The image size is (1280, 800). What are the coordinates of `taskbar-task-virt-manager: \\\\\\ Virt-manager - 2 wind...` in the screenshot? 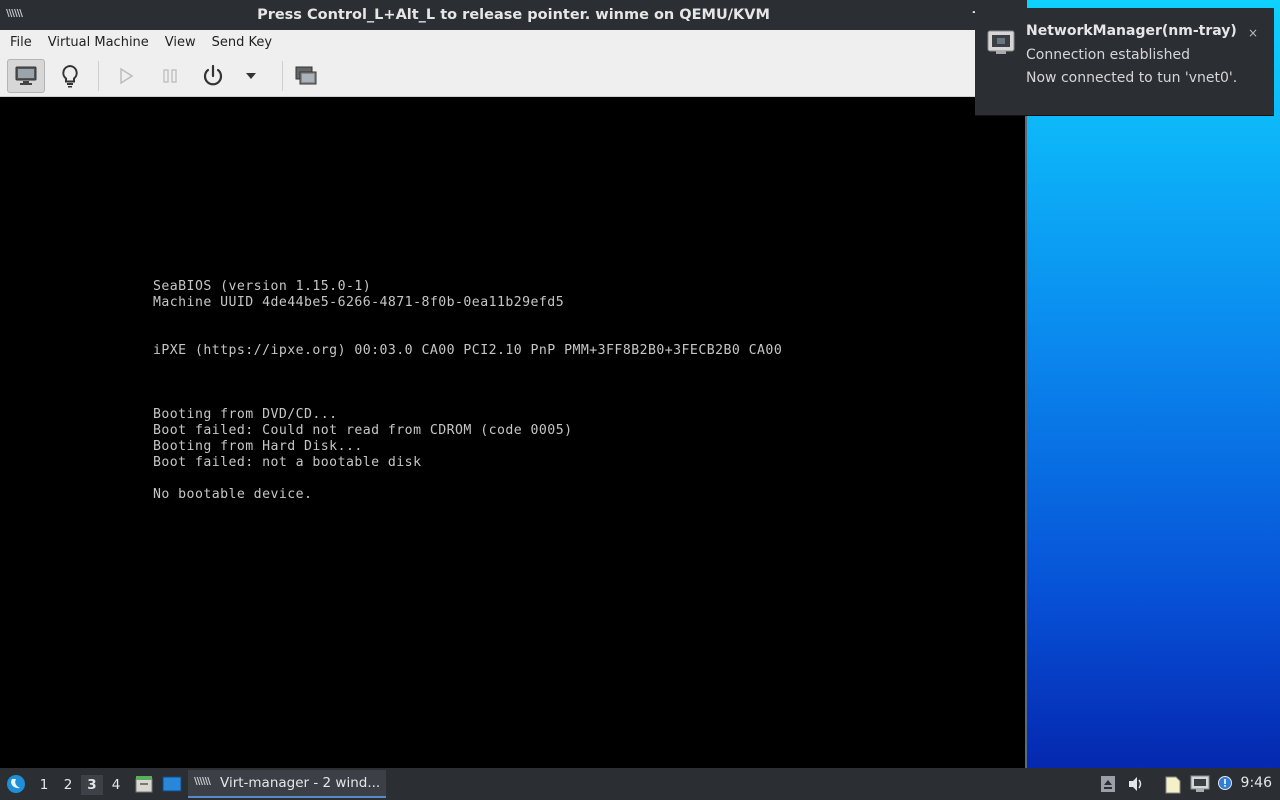 It's located at (287, 784).